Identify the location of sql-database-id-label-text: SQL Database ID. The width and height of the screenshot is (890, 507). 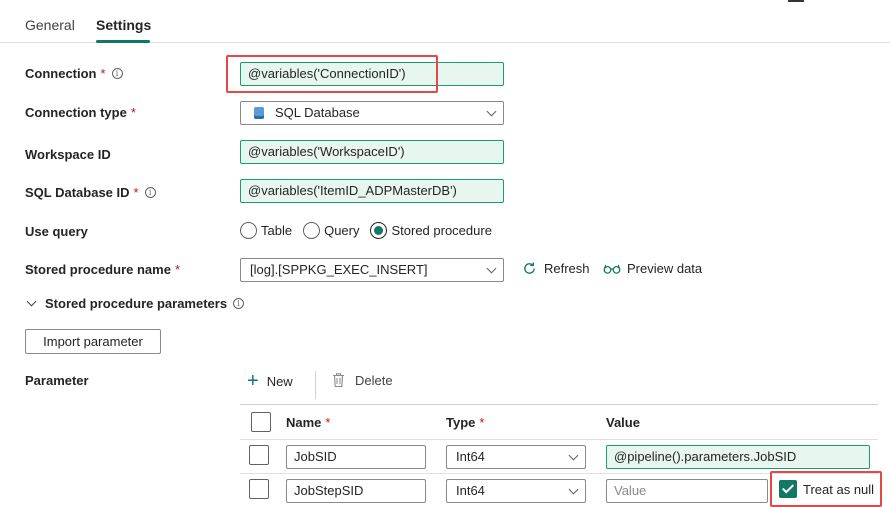
(77, 192).